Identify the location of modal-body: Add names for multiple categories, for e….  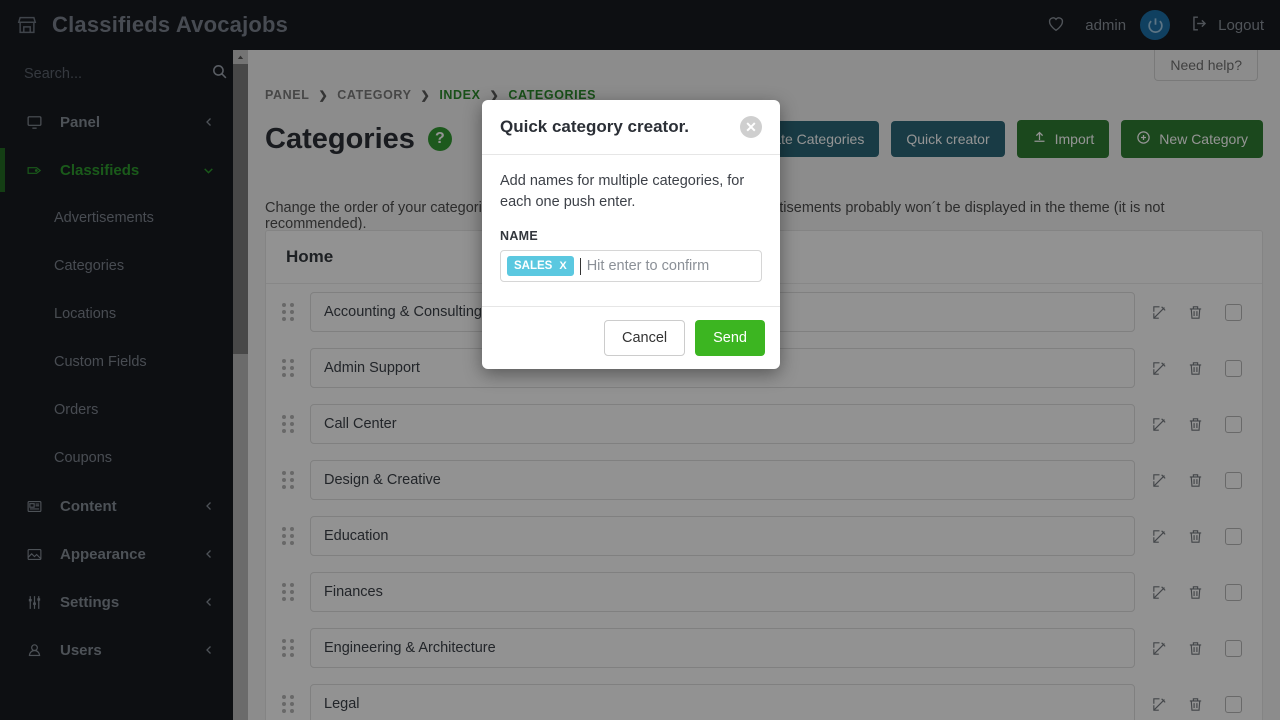
(631, 230).